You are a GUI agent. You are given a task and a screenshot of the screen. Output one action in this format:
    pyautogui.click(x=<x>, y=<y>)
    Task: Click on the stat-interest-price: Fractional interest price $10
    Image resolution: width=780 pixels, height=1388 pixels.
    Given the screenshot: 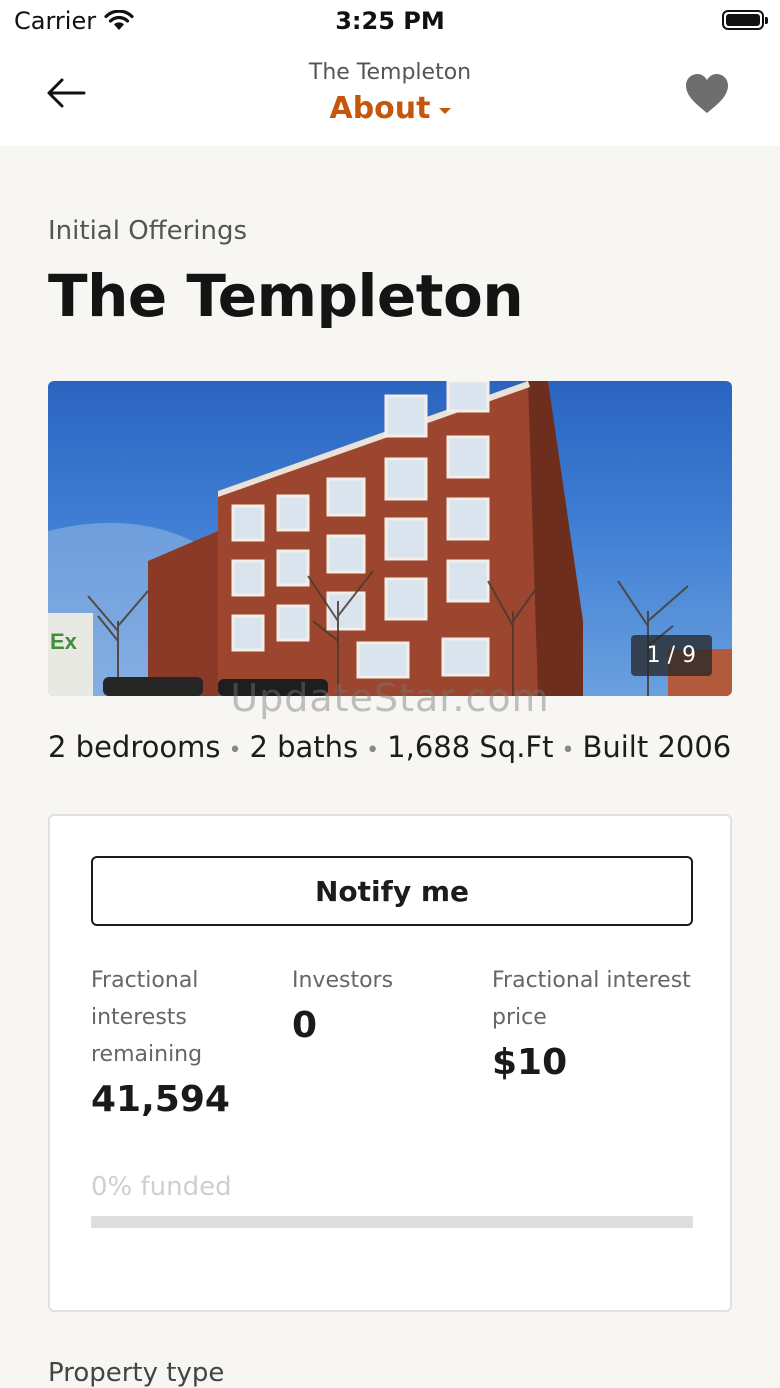 What is the action you would take?
    pyautogui.click(x=597, y=1022)
    